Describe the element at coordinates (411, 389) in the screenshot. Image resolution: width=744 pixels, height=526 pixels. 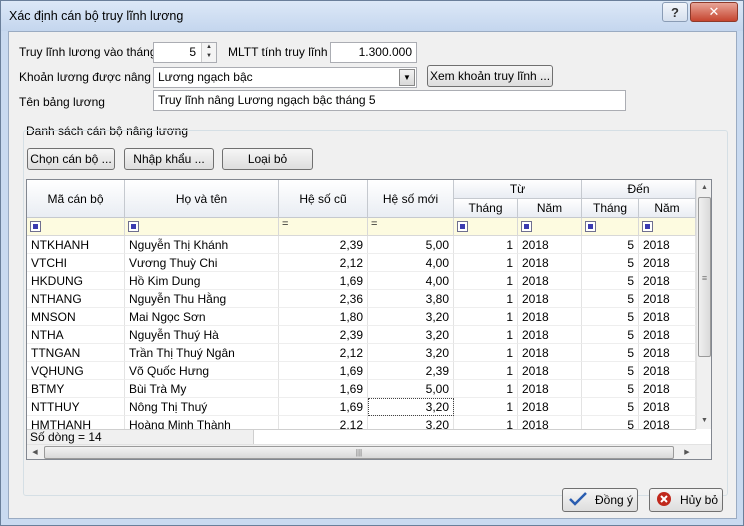
I see `table-cell-new: 5,00` at that location.